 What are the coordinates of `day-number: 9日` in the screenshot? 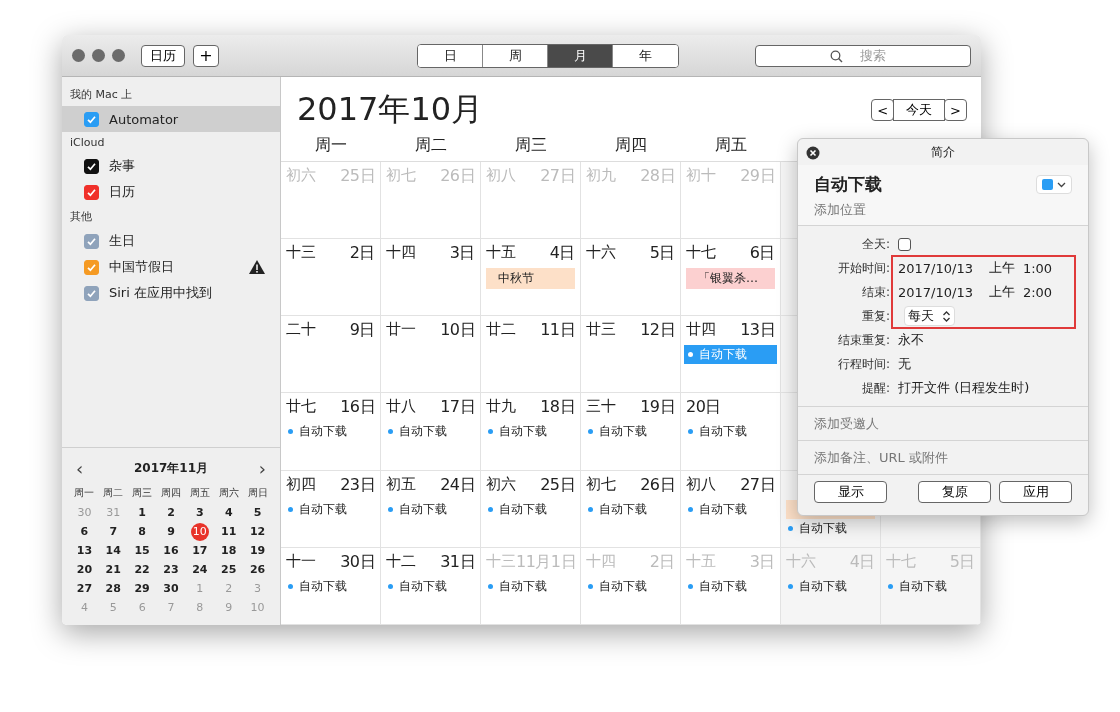 It's located at (362, 330).